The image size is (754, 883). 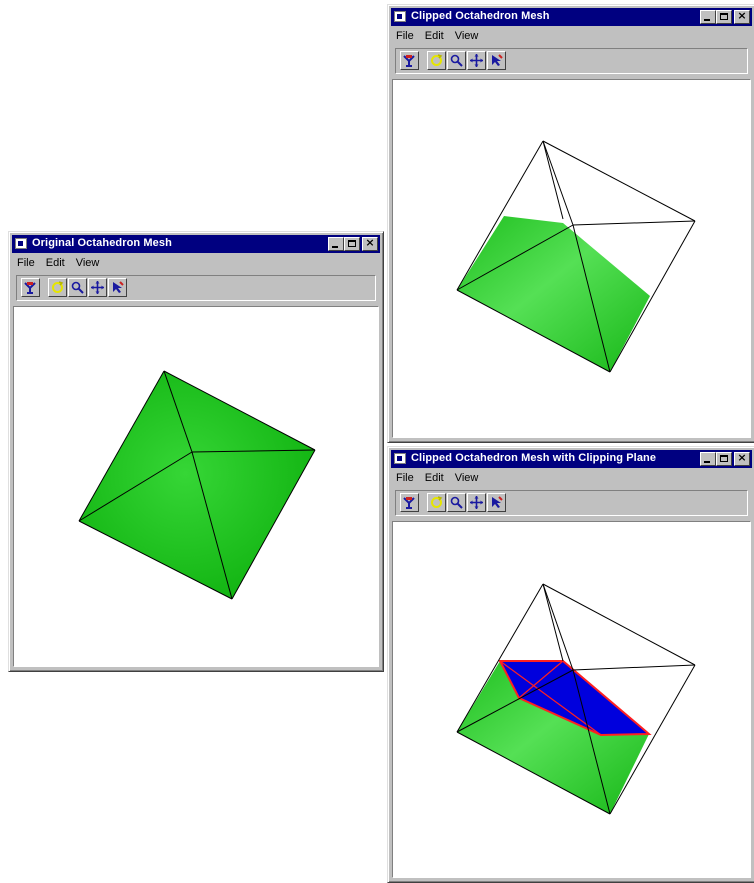 I want to click on octahedron-body, so click(x=197, y=485).